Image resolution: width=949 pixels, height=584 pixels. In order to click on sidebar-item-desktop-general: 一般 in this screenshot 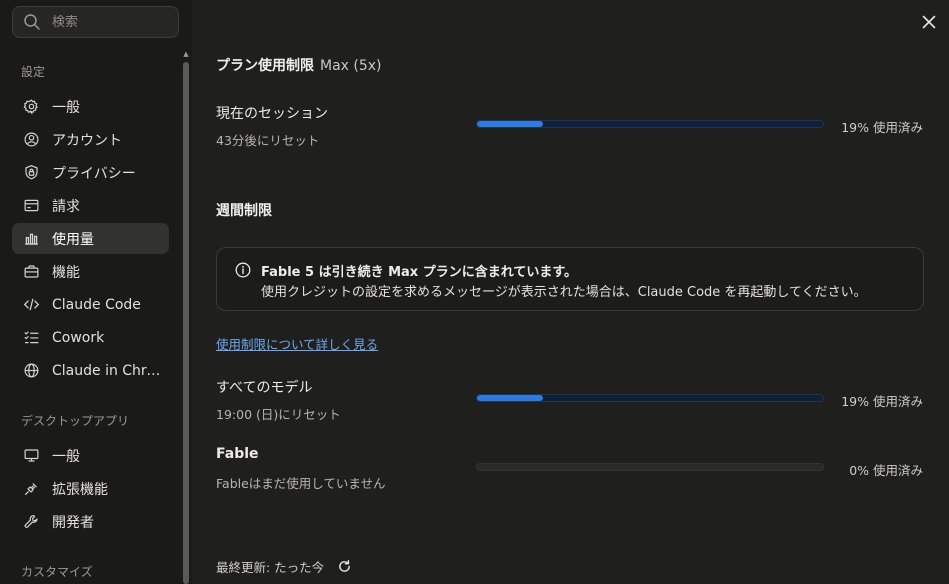, I will do `click(90, 455)`.